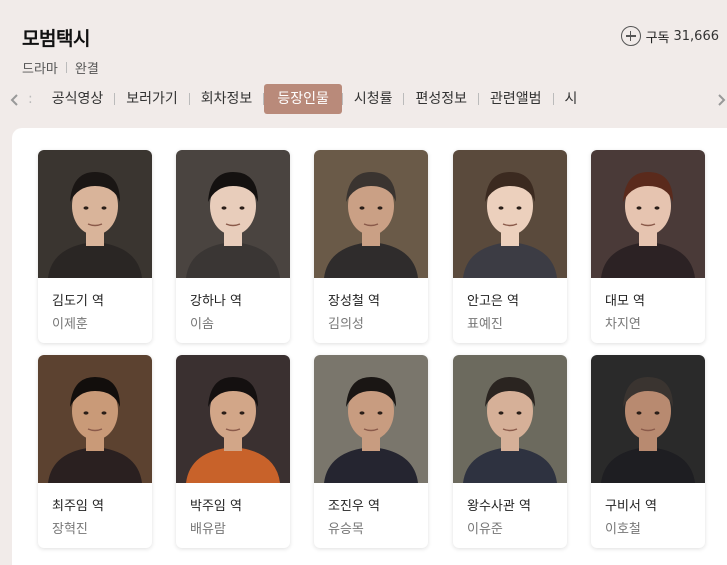 This screenshot has width=727, height=565. What do you see at coordinates (346, 527) in the screenshot?
I see `cast-actor: 유승목` at bounding box center [346, 527].